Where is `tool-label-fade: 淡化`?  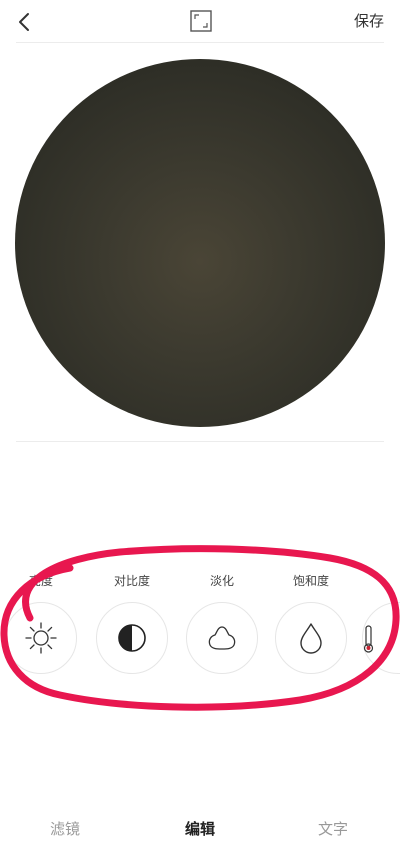 tool-label-fade: 淡化 is located at coordinates (221, 581).